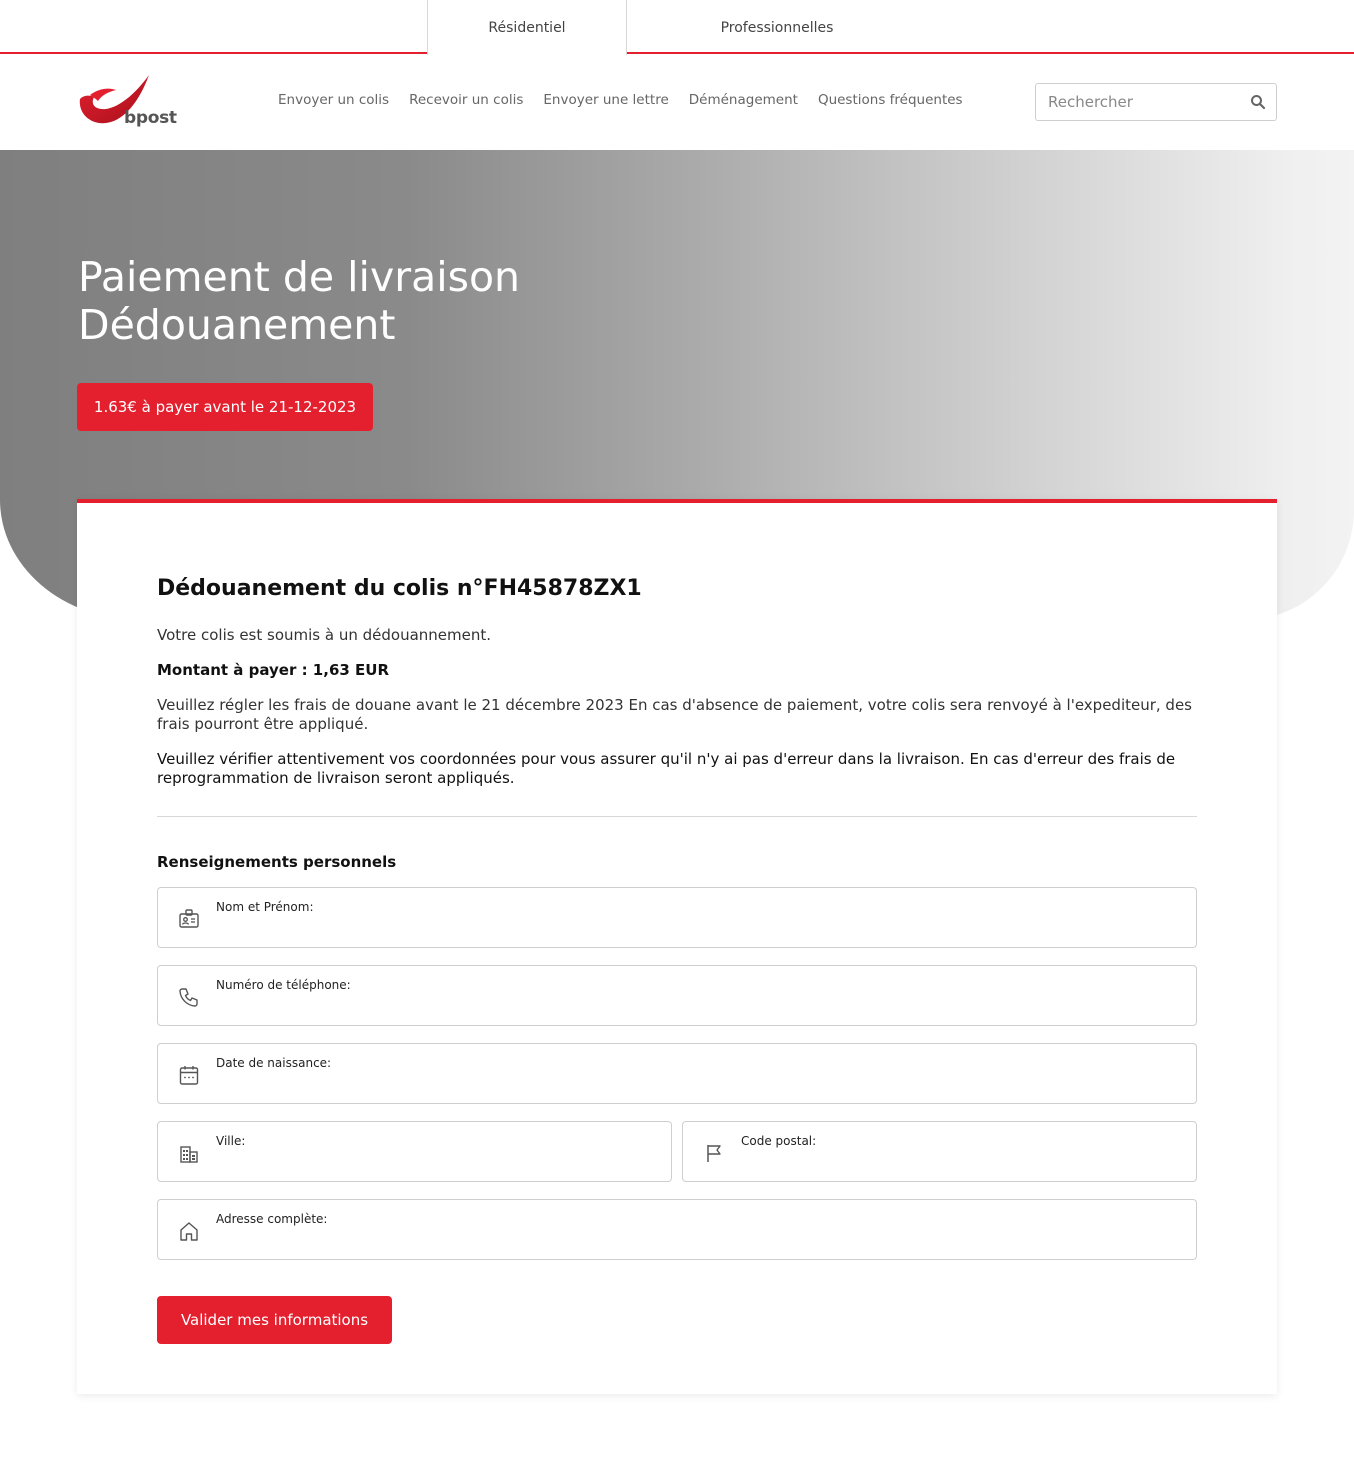 The image size is (1354, 1474). What do you see at coordinates (1141, 102) in the screenshot?
I see `search-input` at bounding box center [1141, 102].